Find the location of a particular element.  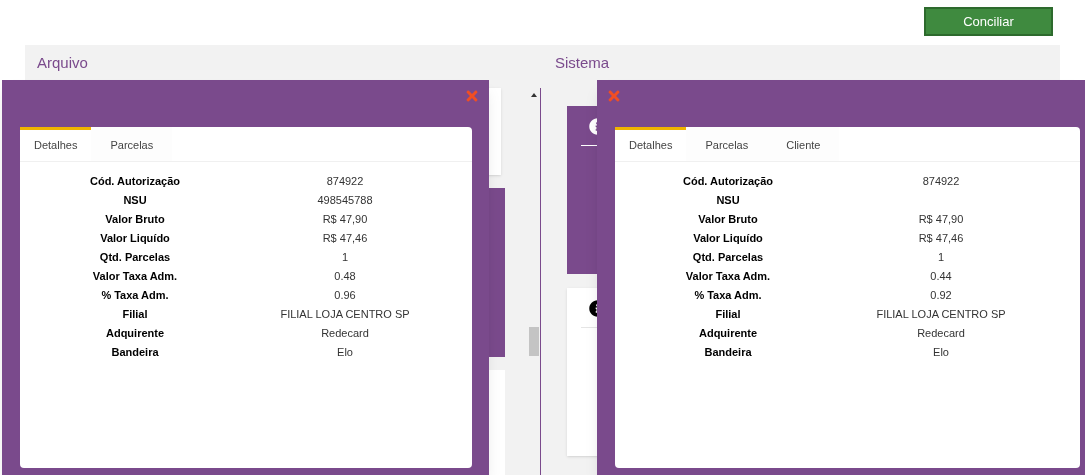

field-value: 0.96 is located at coordinates (345, 295).